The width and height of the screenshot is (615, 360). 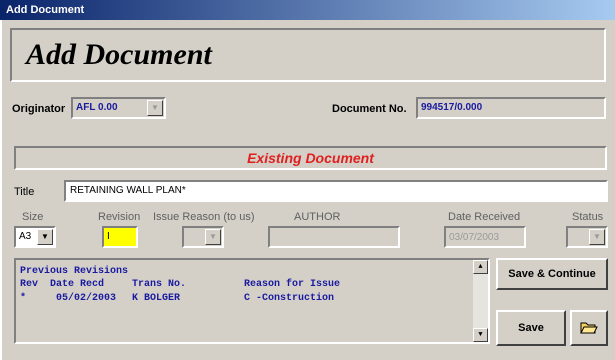 What do you see at coordinates (307, 10) in the screenshot?
I see `window-title-bar: Add Document` at bounding box center [307, 10].